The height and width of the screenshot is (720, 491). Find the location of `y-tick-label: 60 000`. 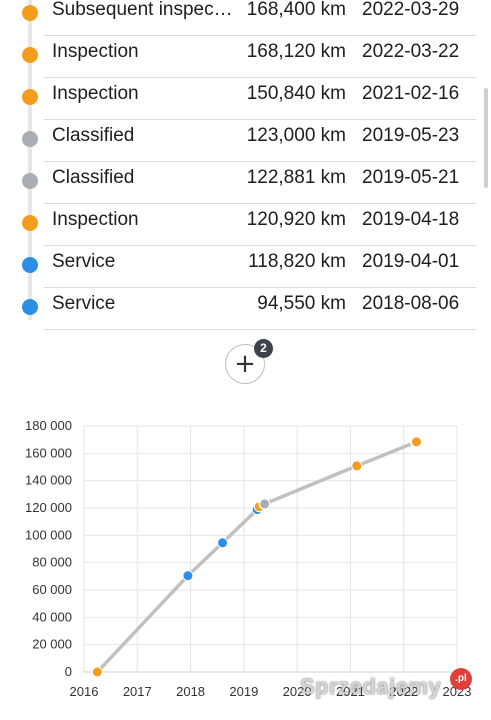

y-tick-label: 60 000 is located at coordinates (52, 589).